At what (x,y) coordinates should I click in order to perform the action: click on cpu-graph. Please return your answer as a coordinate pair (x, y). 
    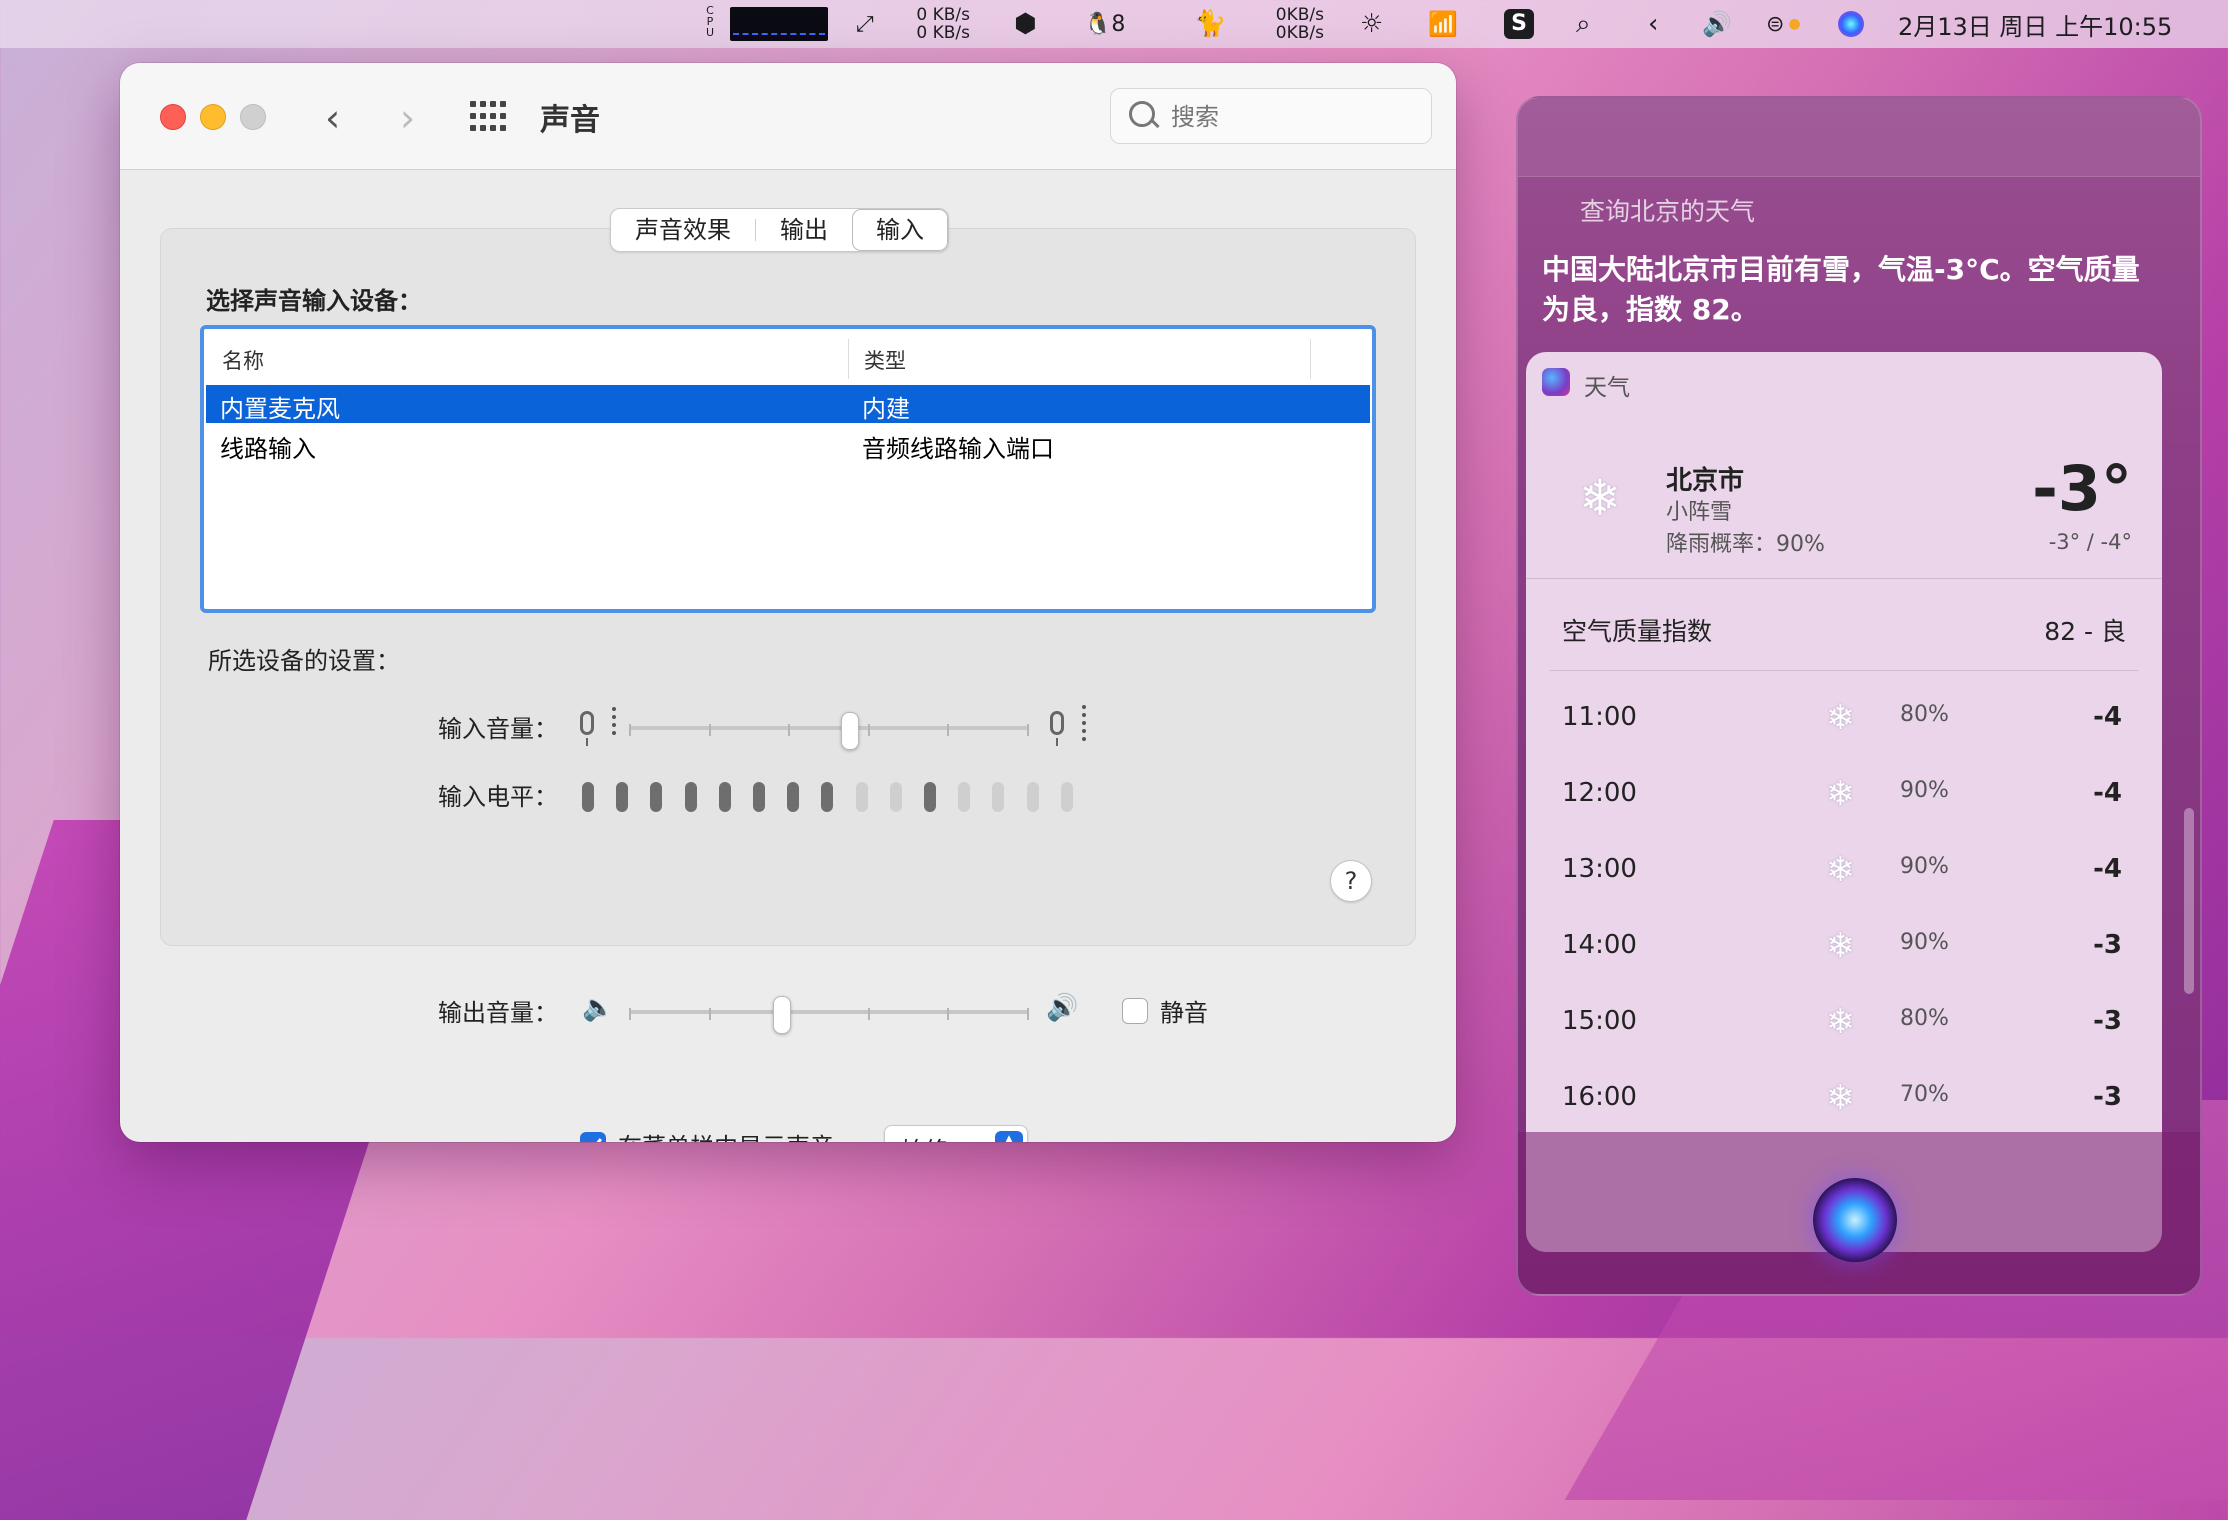
    Looking at the image, I should click on (779, 24).